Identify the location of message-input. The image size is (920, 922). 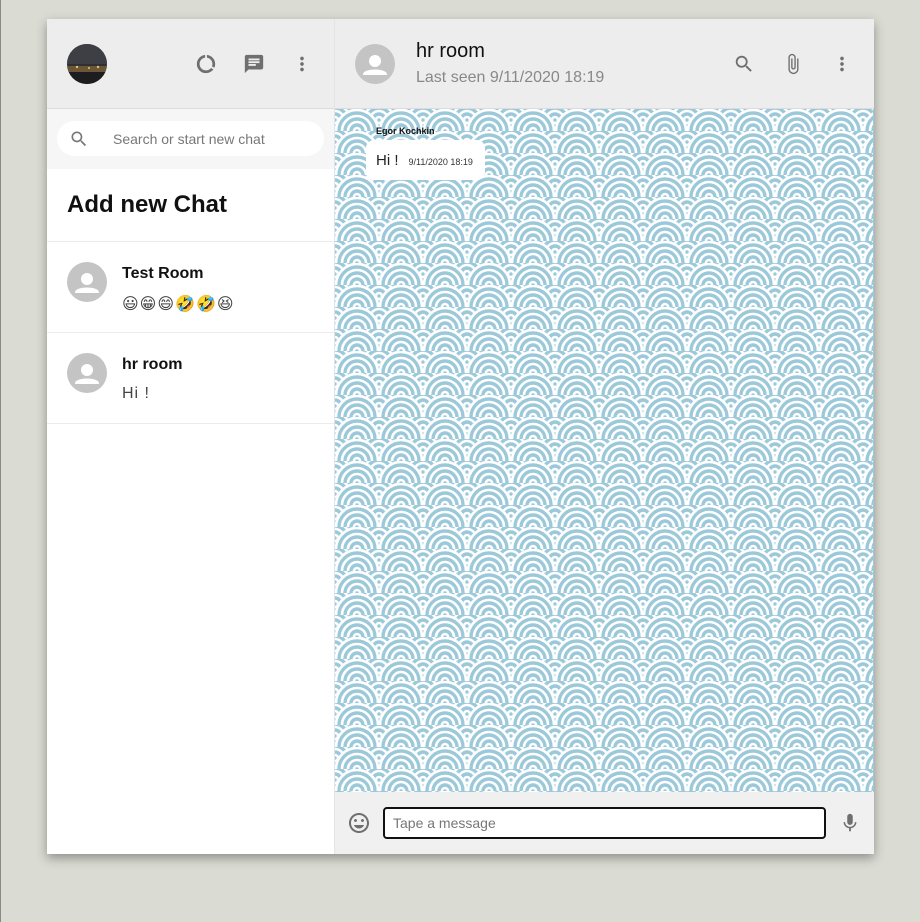
(604, 823).